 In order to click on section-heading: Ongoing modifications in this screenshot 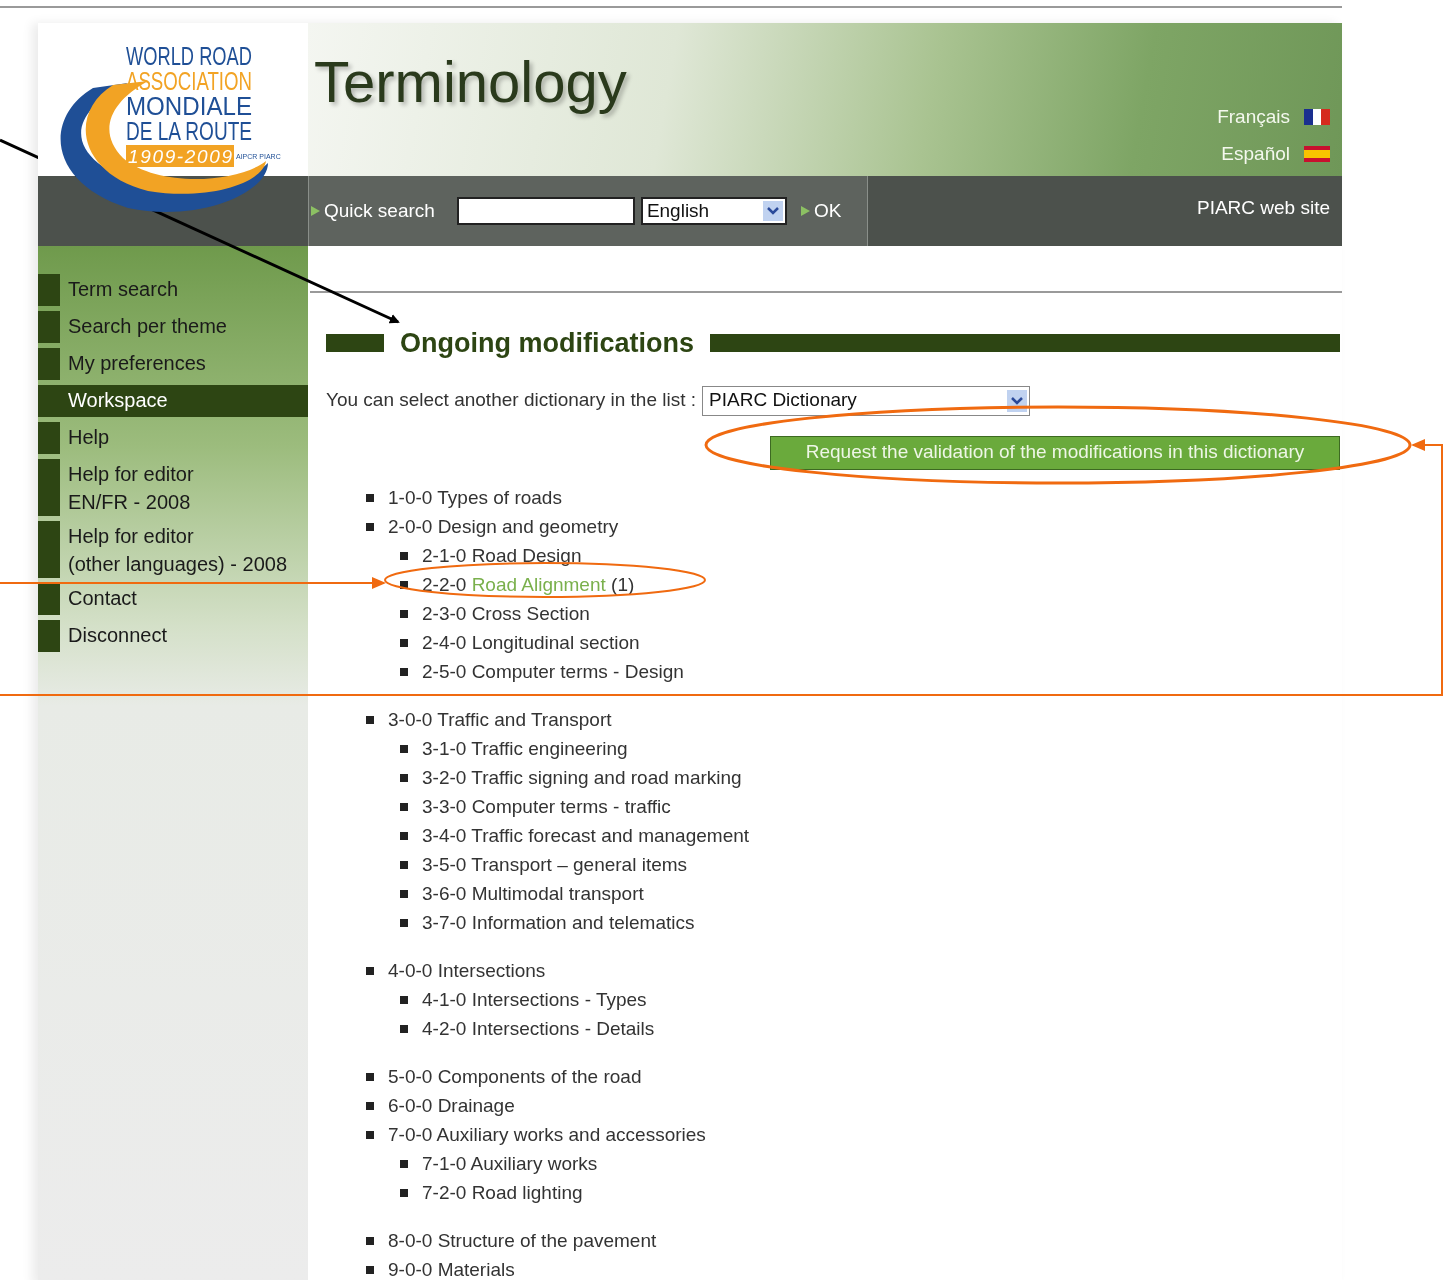, I will do `click(547, 343)`.